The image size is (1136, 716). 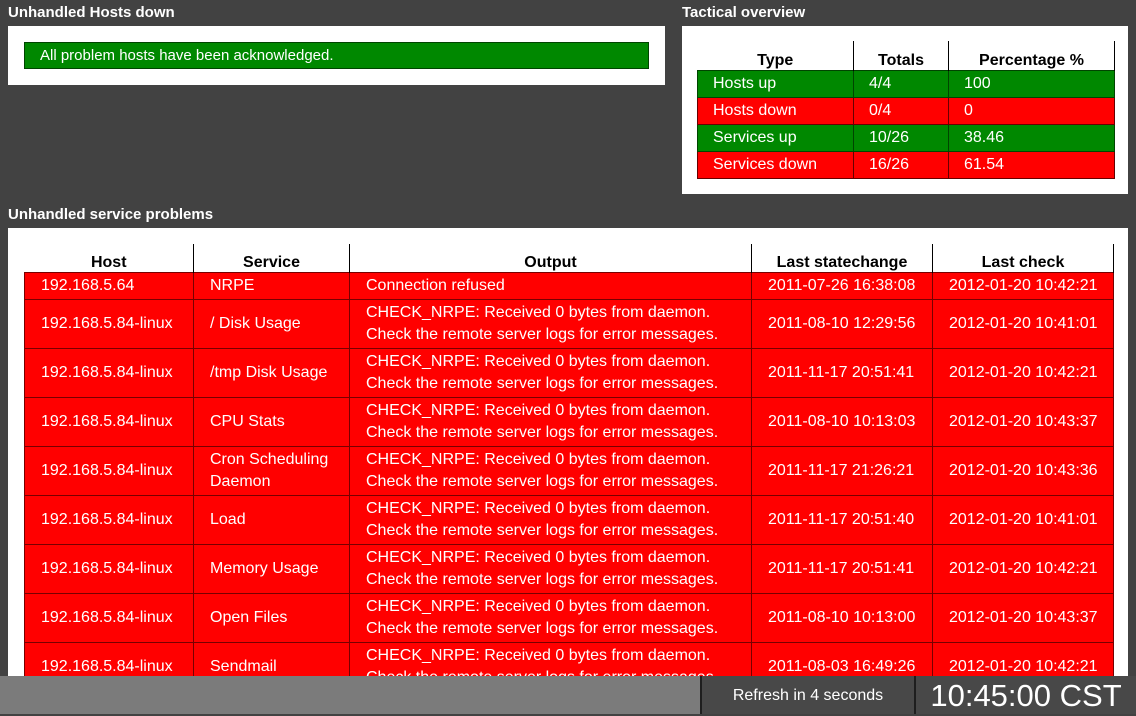 What do you see at coordinates (775, 164) in the screenshot?
I see `tactical-cell-type: Services down` at bounding box center [775, 164].